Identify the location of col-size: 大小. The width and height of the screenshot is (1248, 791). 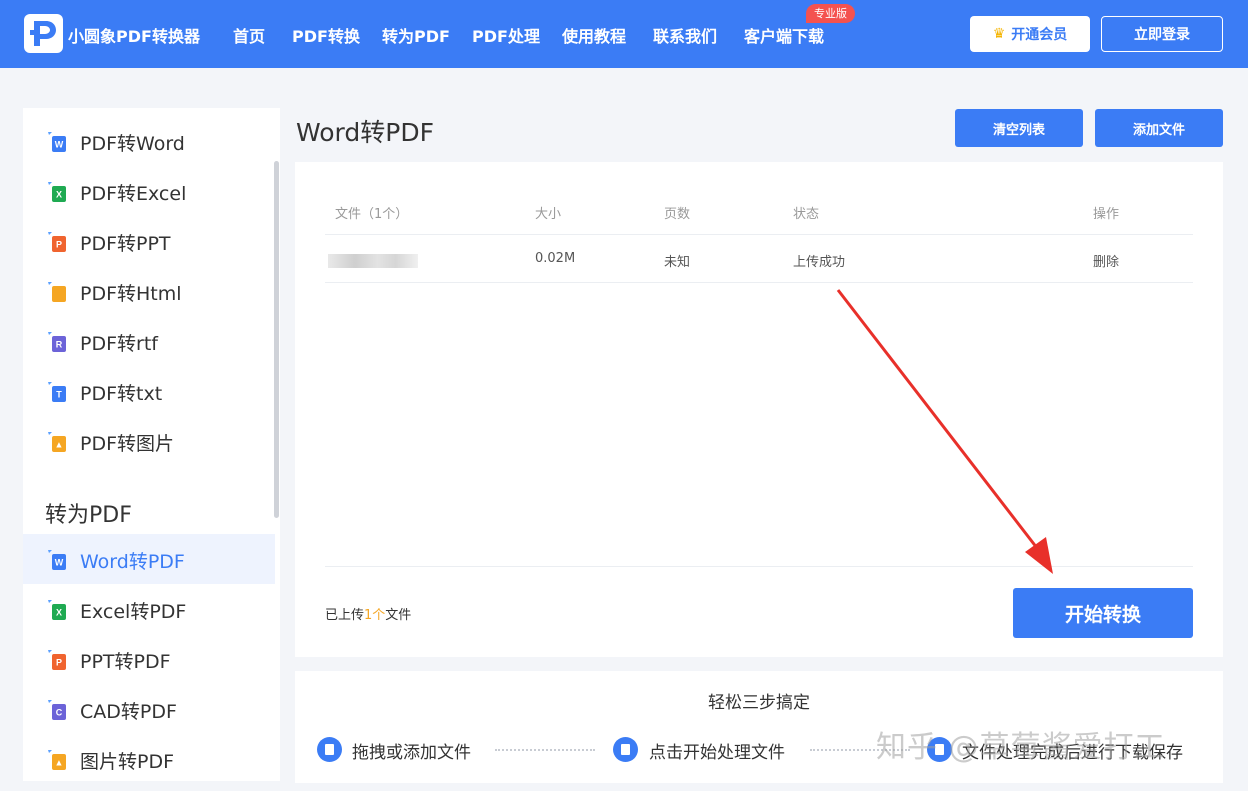
(548, 214).